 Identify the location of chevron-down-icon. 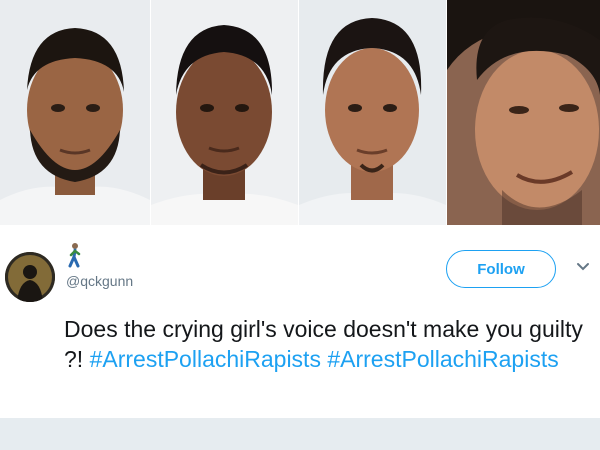
(583, 267).